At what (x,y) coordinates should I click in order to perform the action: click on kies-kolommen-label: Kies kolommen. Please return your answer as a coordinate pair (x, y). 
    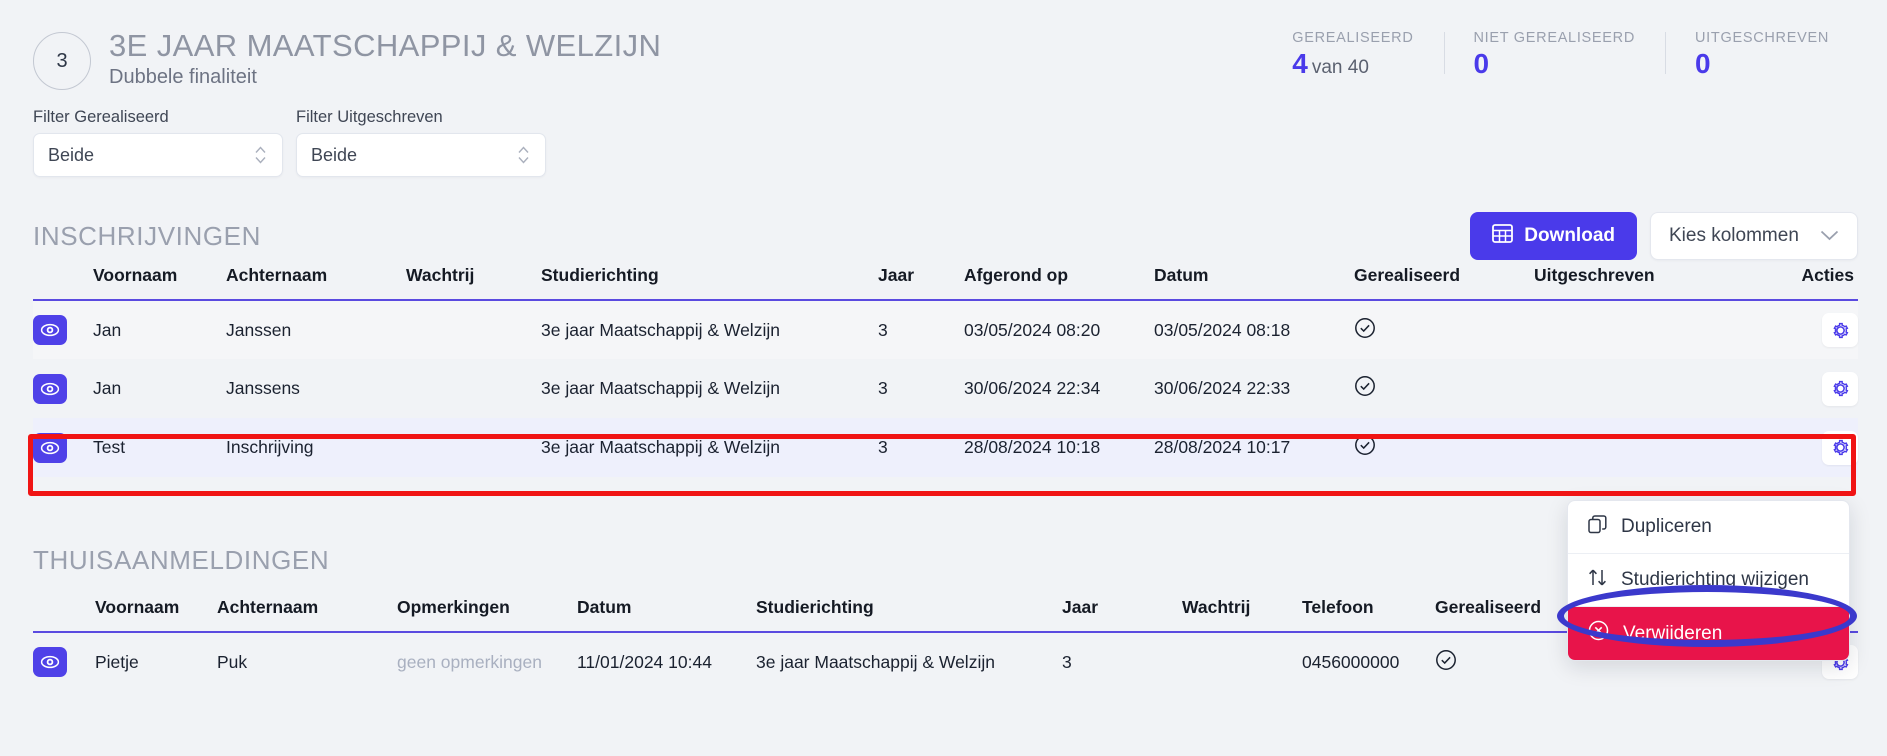
    Looking at the image, I should click on (1734, 235).